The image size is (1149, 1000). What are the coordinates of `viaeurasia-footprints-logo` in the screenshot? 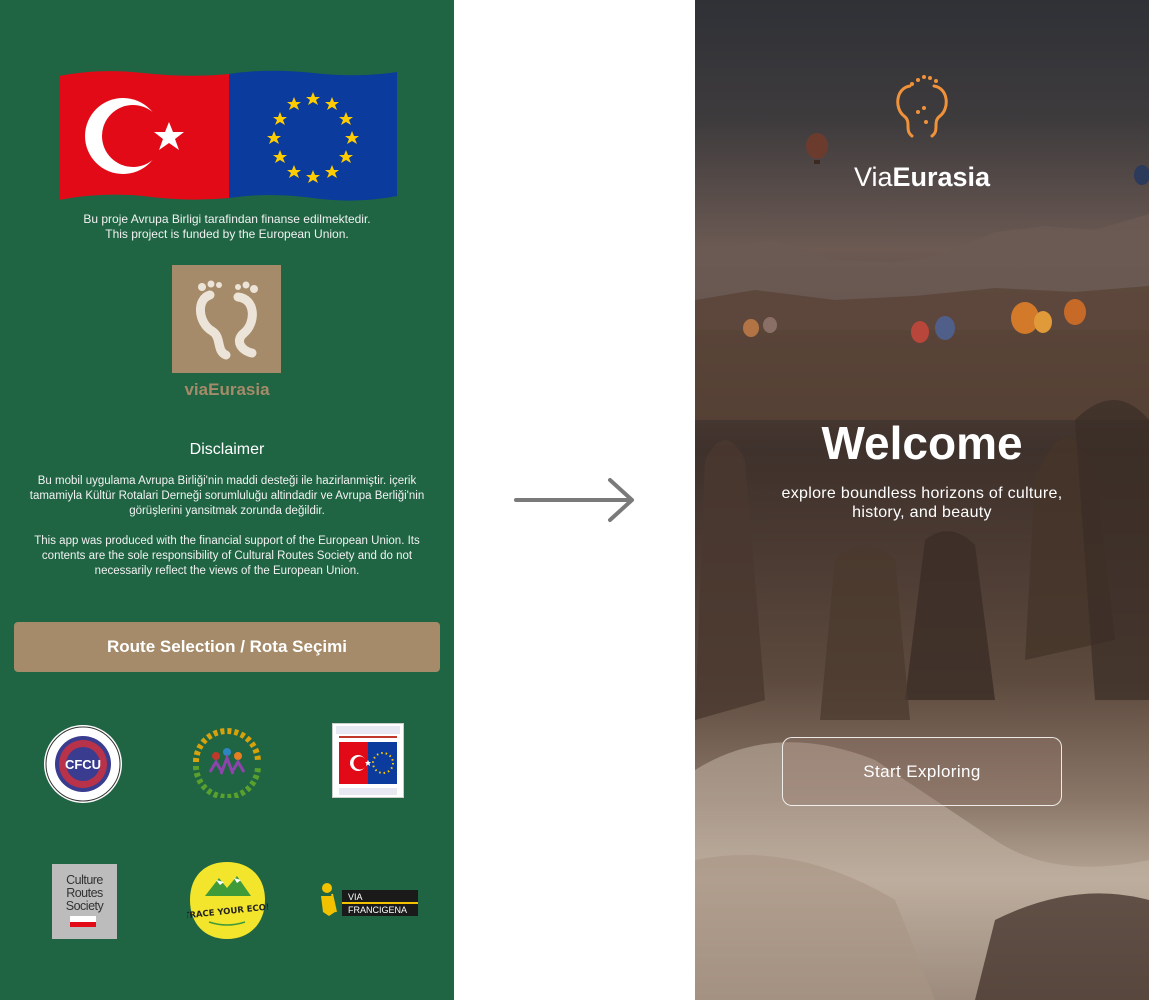 It's located at (226, 319).